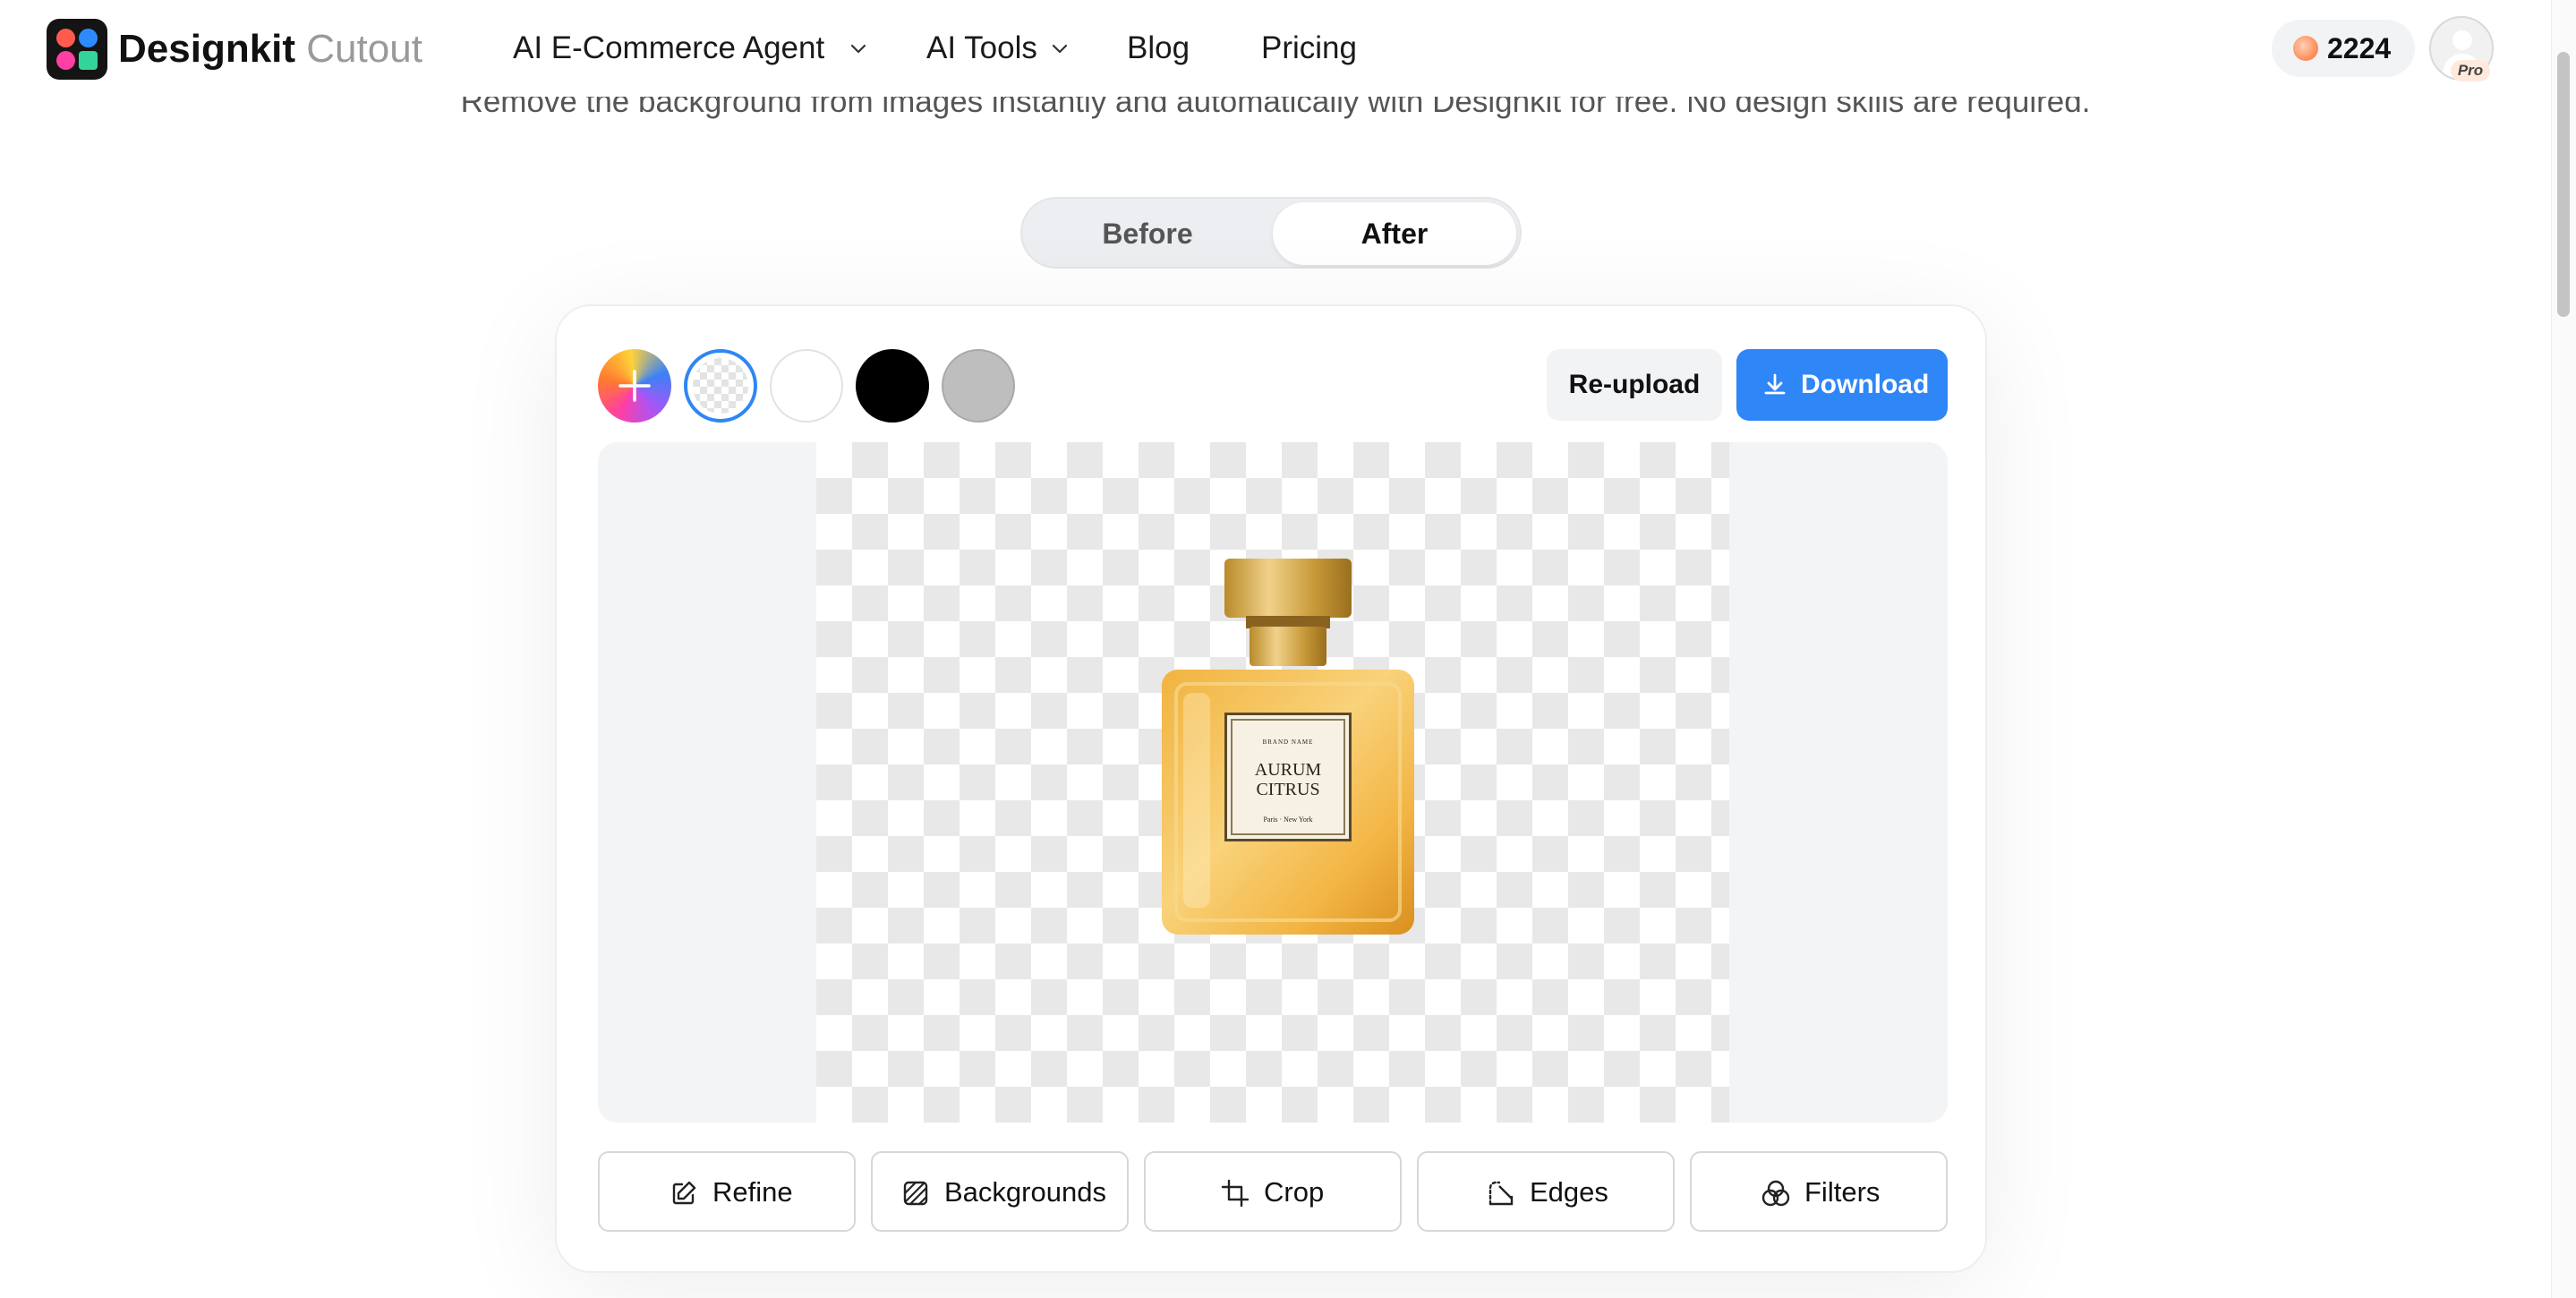 Image resolution: width=2576 pixels, height=1298 pixels. I want to click on nav-ai-tools: AI Tools, so click(997, 48).